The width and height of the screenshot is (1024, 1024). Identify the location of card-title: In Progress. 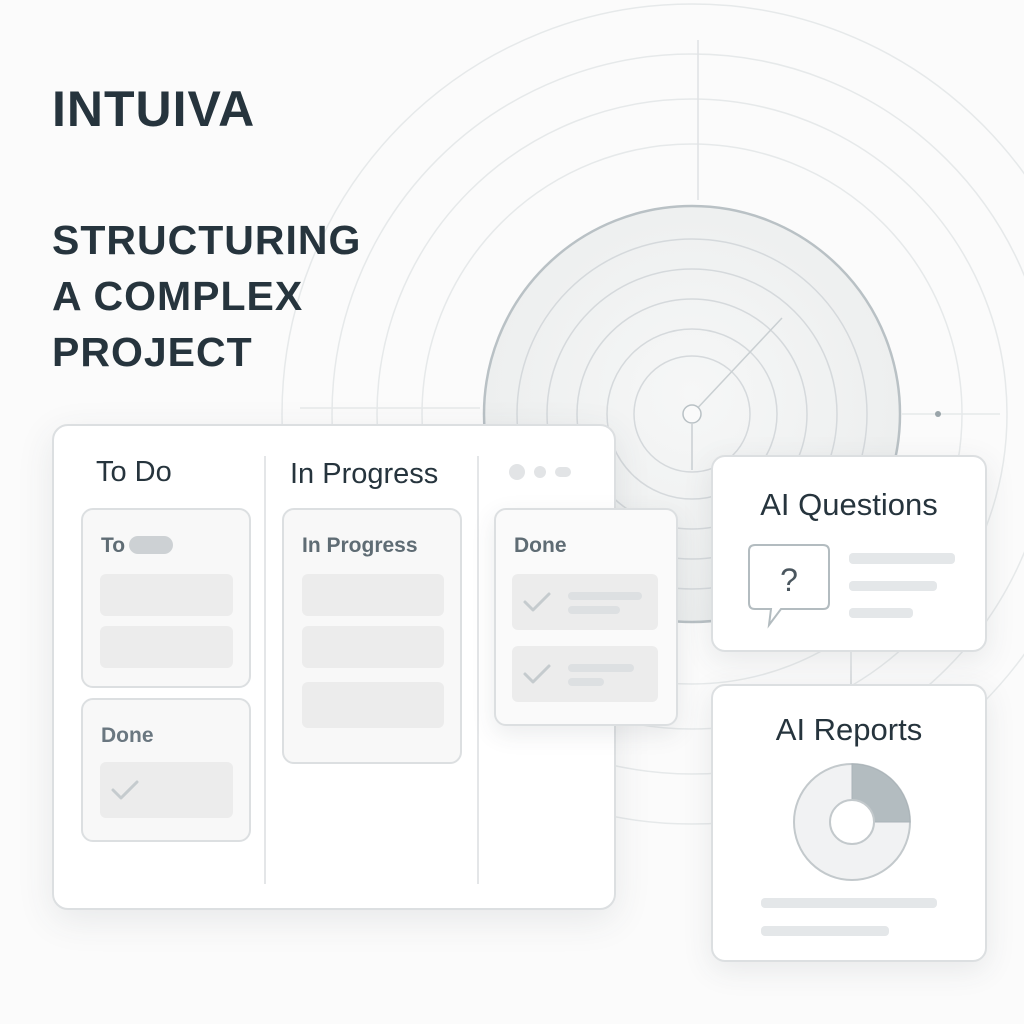
(360, 545).